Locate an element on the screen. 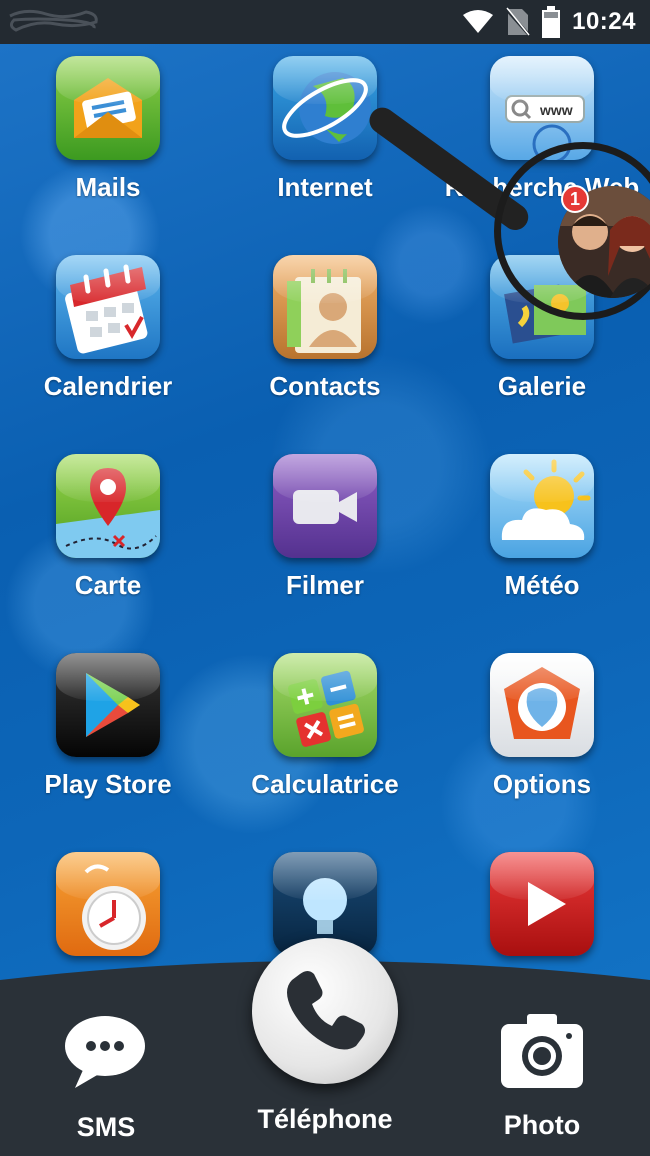 The width and height of the screenshot is (650, 1156). app-label: Options is located at coordinates (542, 784).